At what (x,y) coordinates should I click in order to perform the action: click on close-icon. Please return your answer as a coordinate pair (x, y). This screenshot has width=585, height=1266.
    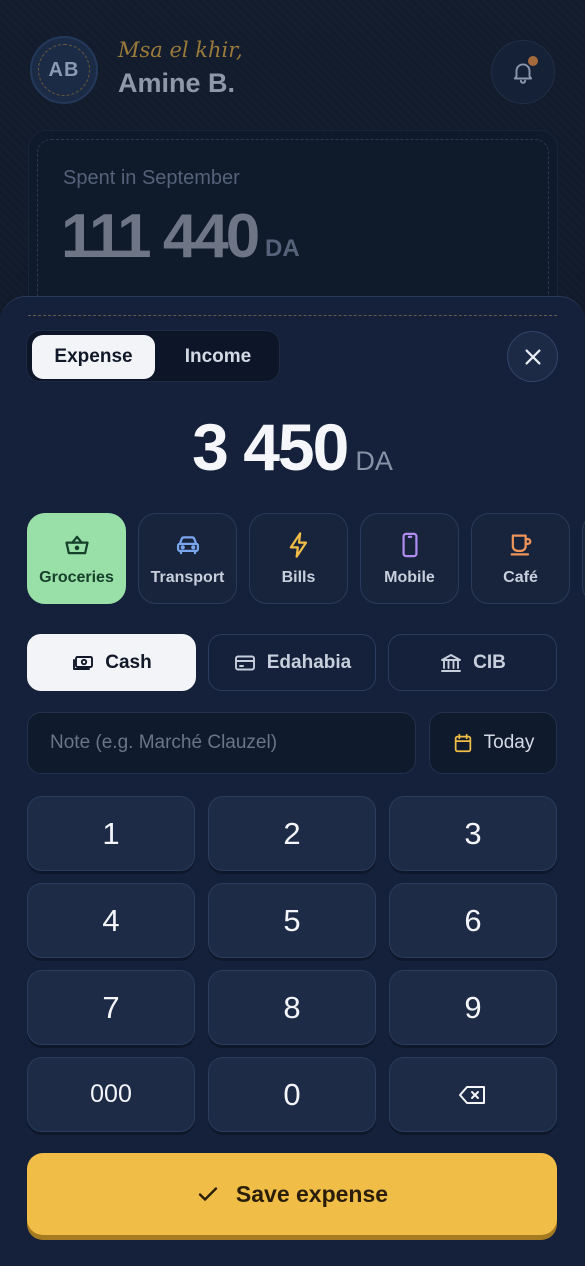
    Looking at the image, I should click on (532, 356).